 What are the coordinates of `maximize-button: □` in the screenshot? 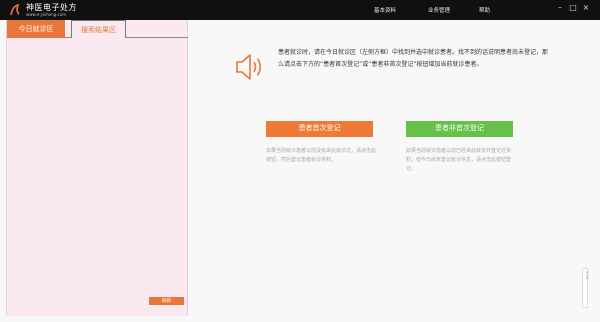 It's located at (573, 8).